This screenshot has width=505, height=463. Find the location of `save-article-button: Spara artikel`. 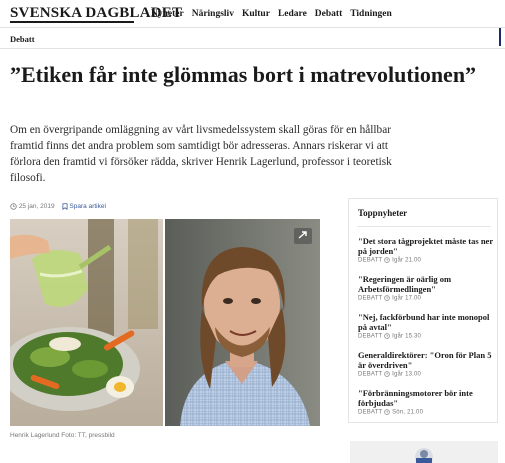

save-article-button: Spara artikel is located at coordinates (84, 206).